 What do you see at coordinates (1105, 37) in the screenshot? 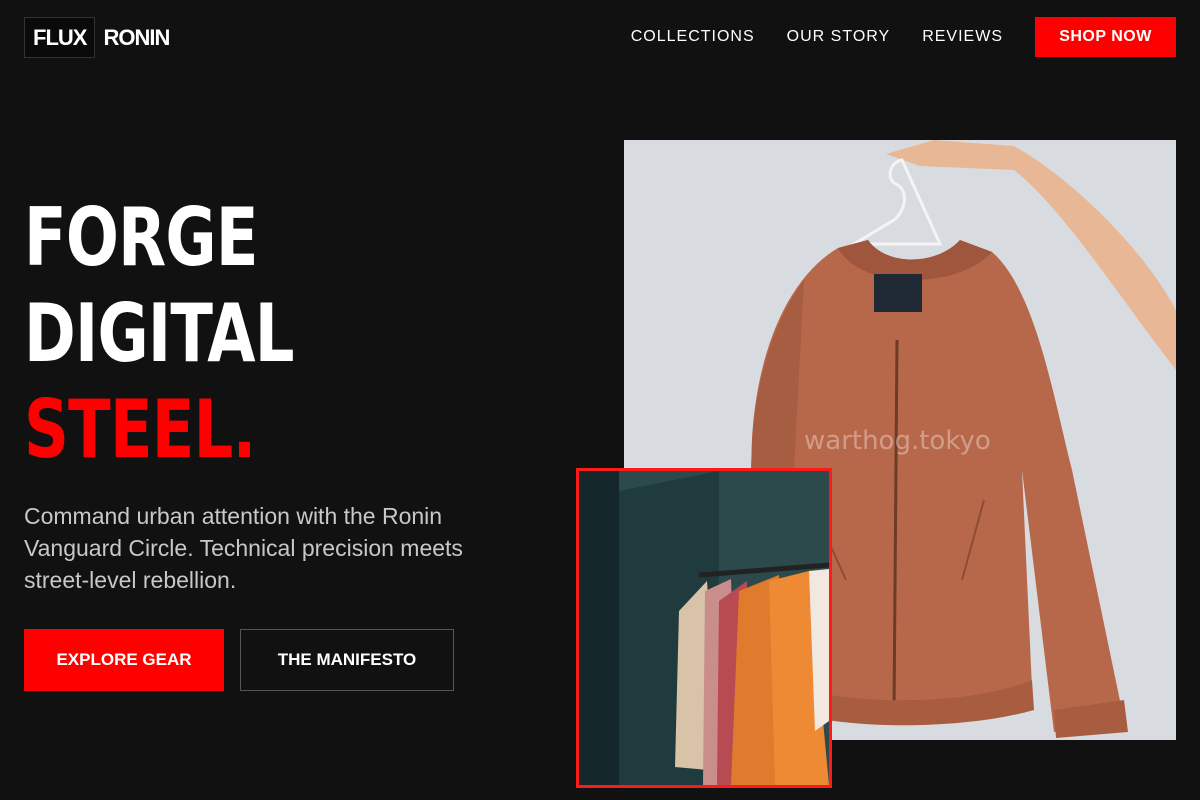
I see `shop-now-button: SHOP NOW` at bounding box center [1105, 37].